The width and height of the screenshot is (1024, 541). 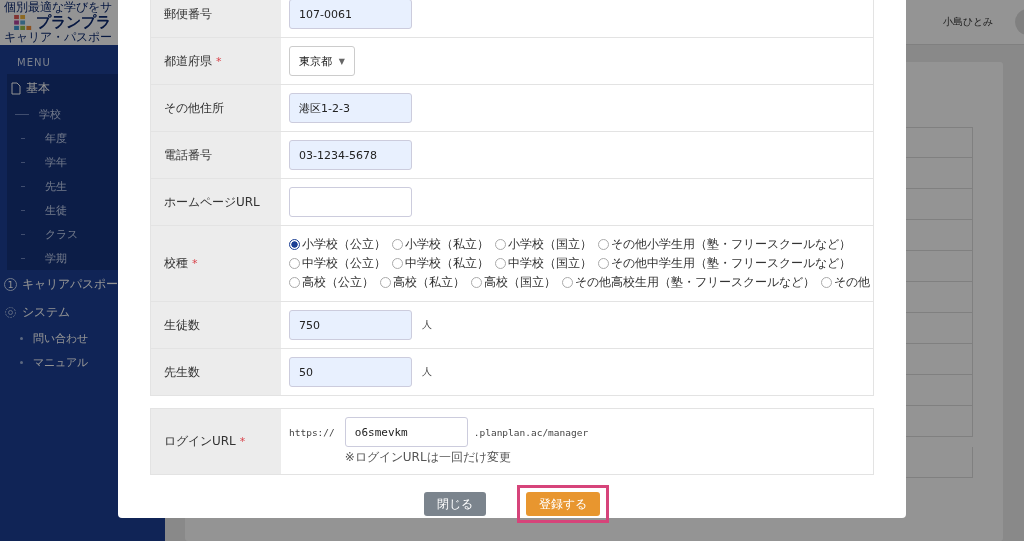 I want to click on input-field: 750, so click(x=350, y=325).